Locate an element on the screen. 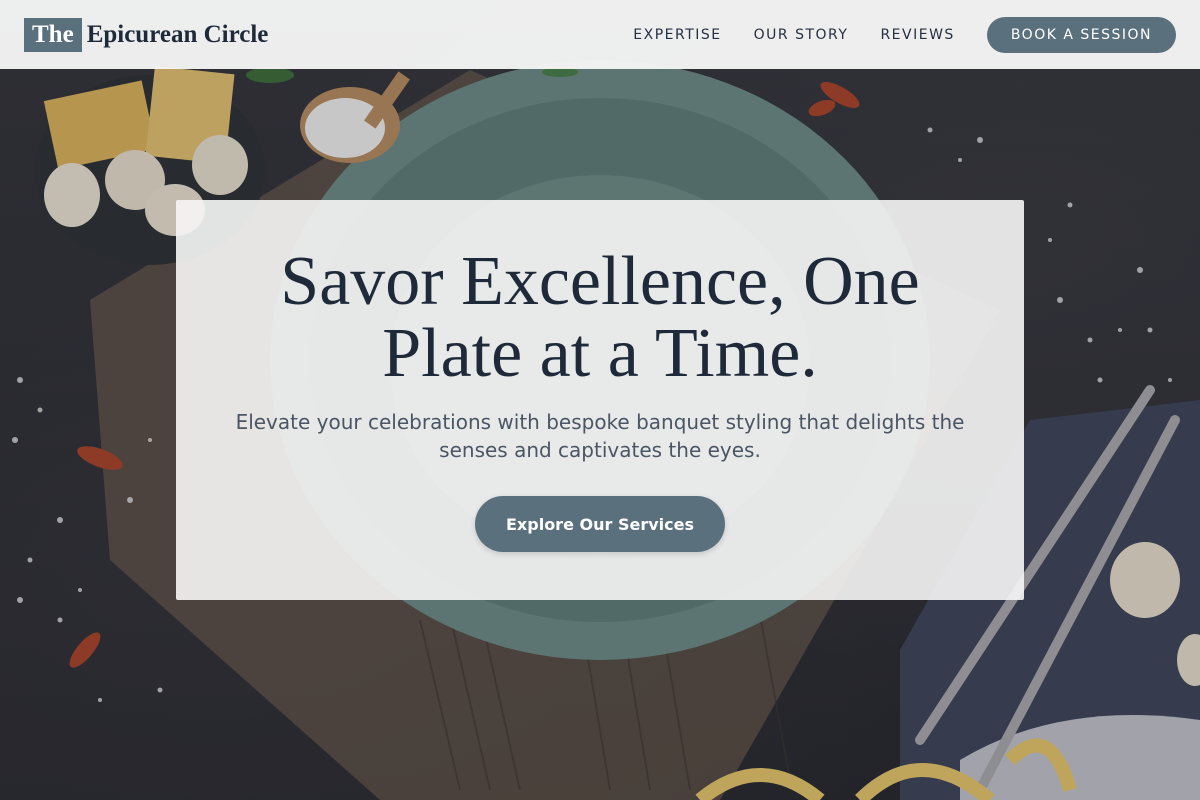  explore-services-button: Explore Our Services is located at coordinates (600, 524).